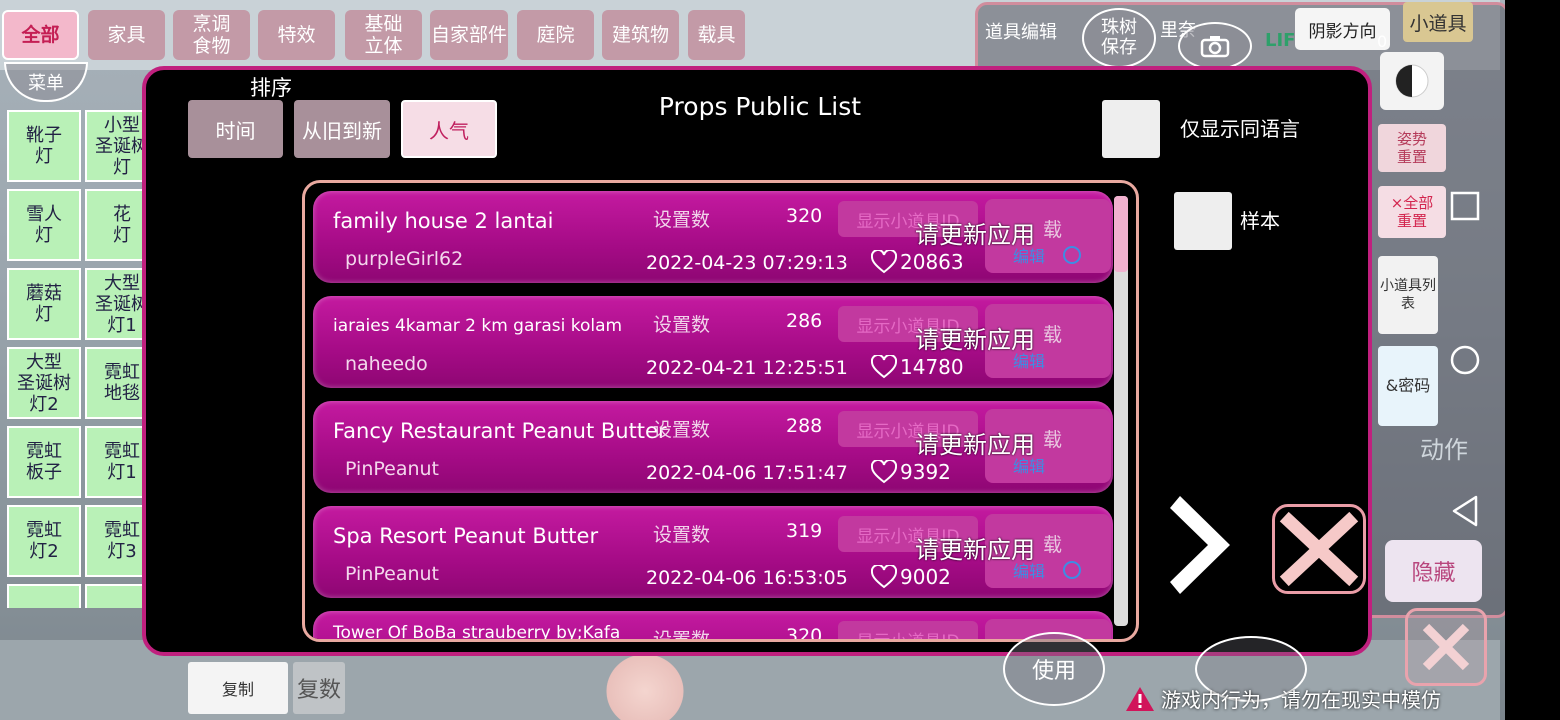 The image size is (1560, 720). Describe the element at coordinates (932, 262) in the screenshot. I see `likes-count: 20863` at that location.